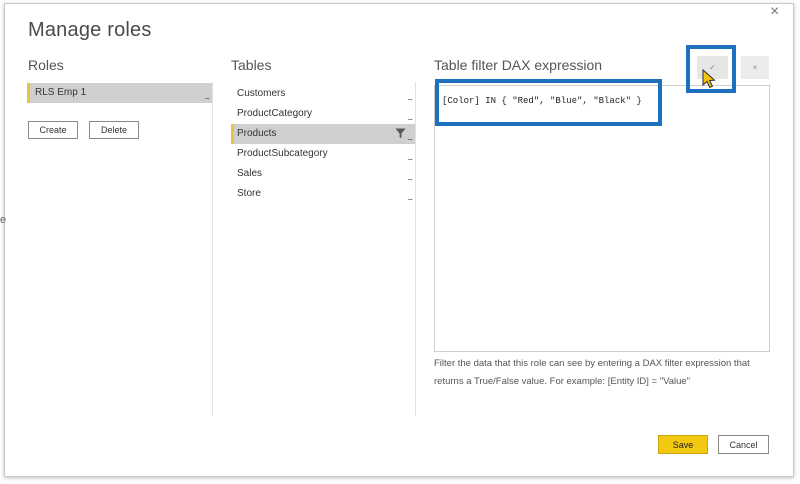  I want to click on save-button: Save, so click(683, 444).